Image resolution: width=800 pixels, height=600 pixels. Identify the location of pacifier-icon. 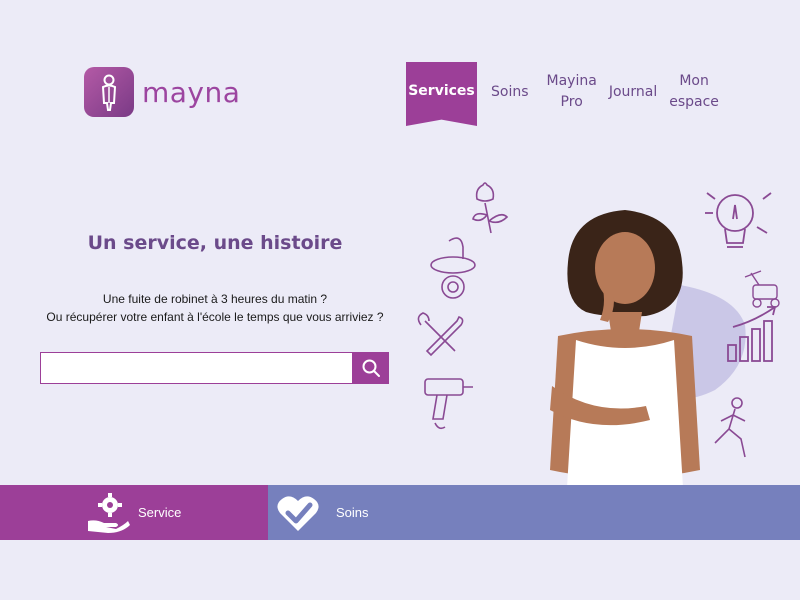
(453, 268).